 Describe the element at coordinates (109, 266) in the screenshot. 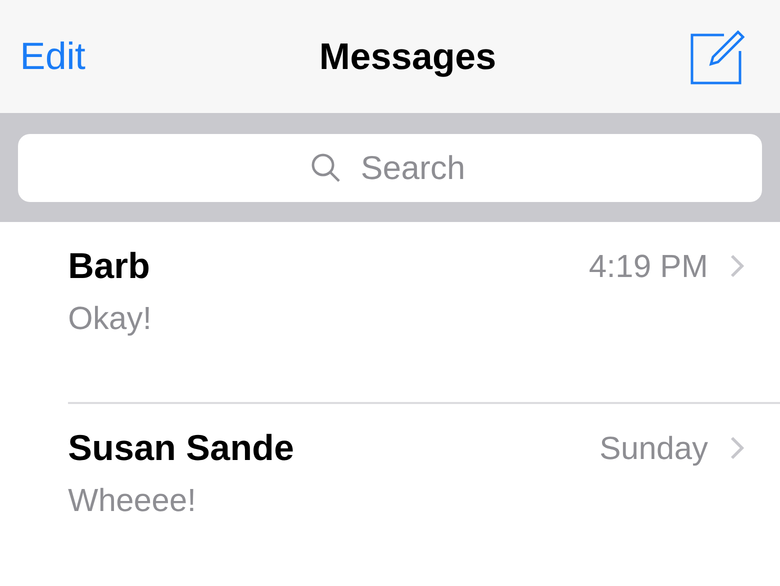

I see `contact-name: Barb` at that location.